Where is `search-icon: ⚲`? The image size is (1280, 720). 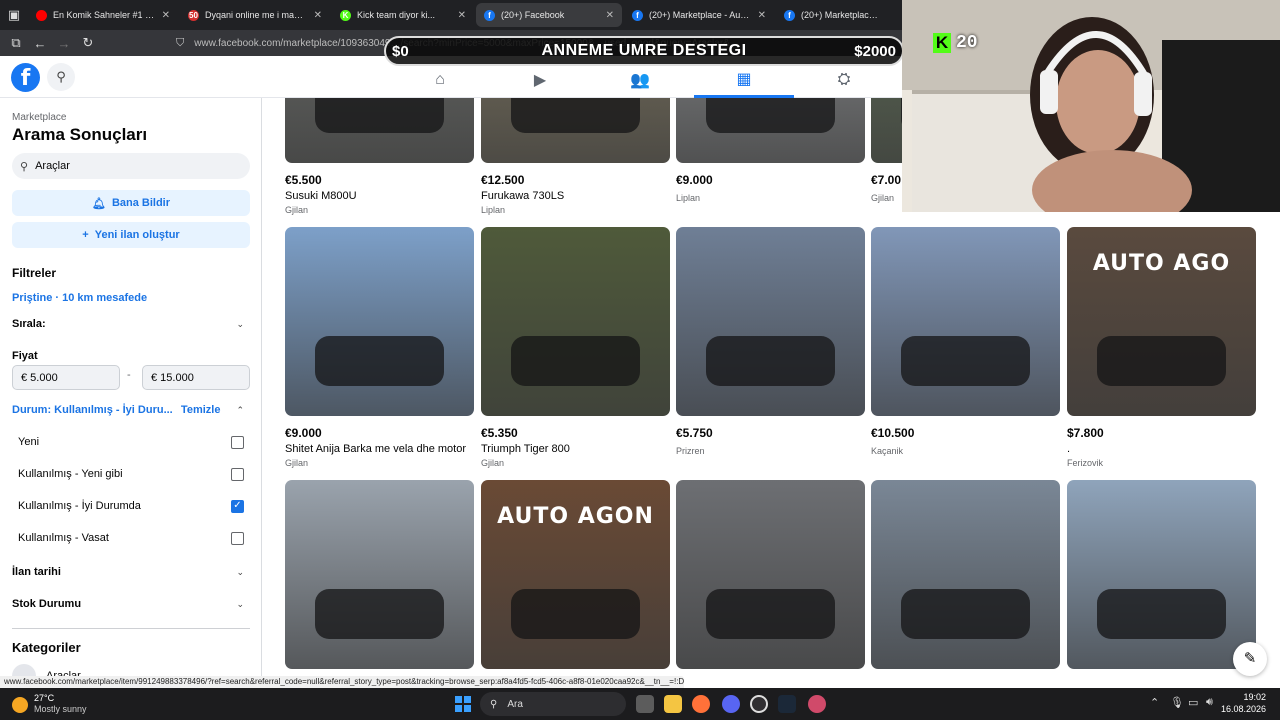 search-icon: ⚲ is located at coordinates (61, 77).